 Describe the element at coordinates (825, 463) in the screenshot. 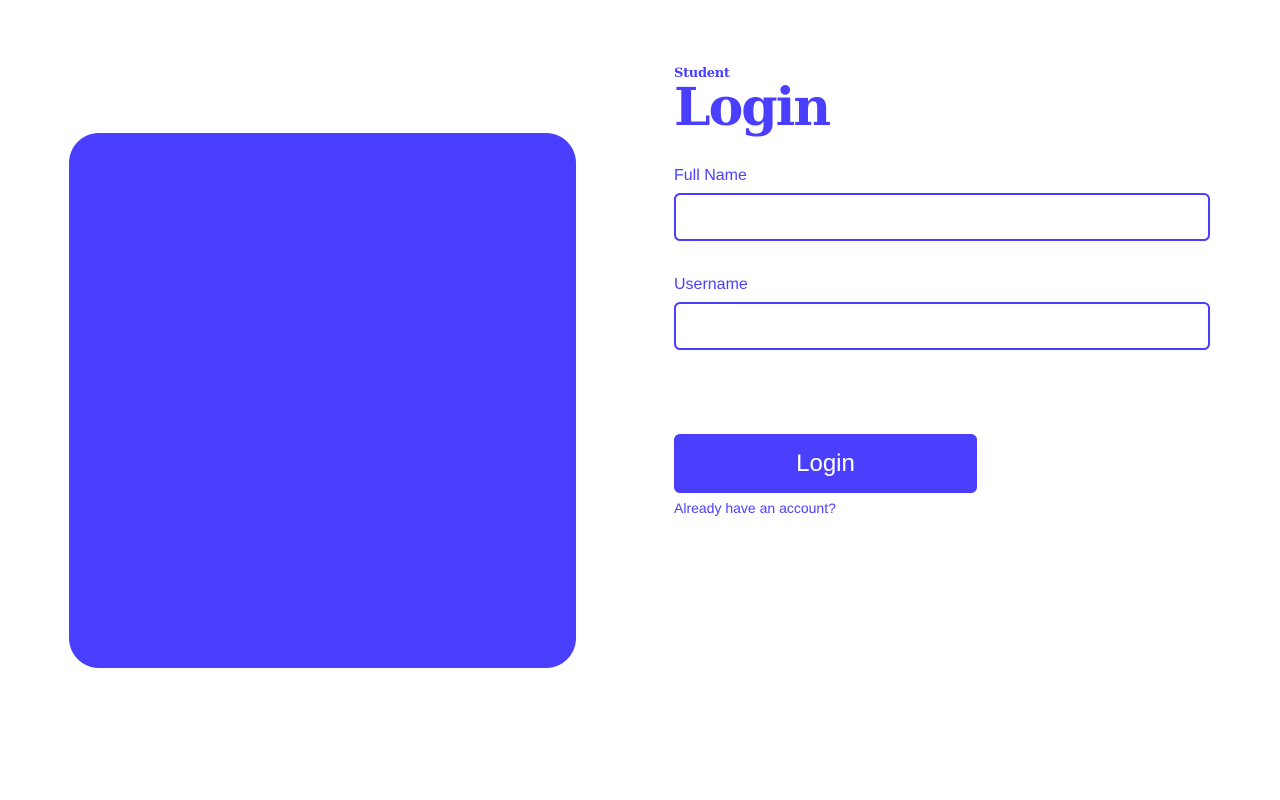

I see `login-button: Login` at that location.